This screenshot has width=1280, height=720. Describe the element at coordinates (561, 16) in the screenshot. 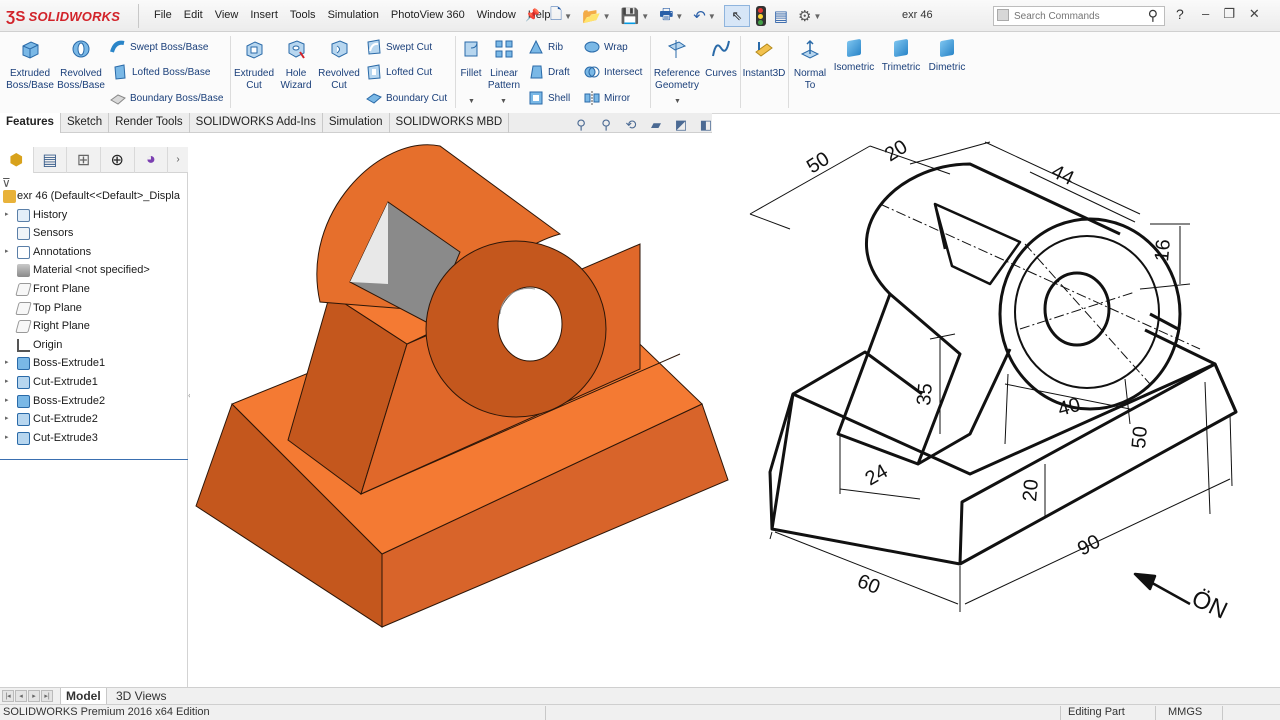

I see `new-document-button: 🗋 ▼` at that location.